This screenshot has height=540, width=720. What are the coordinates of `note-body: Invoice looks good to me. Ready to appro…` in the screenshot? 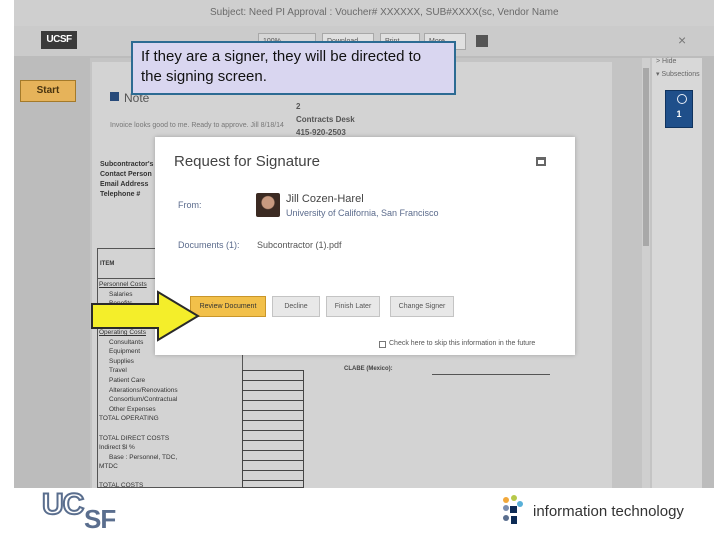 It's located at (197, 125).